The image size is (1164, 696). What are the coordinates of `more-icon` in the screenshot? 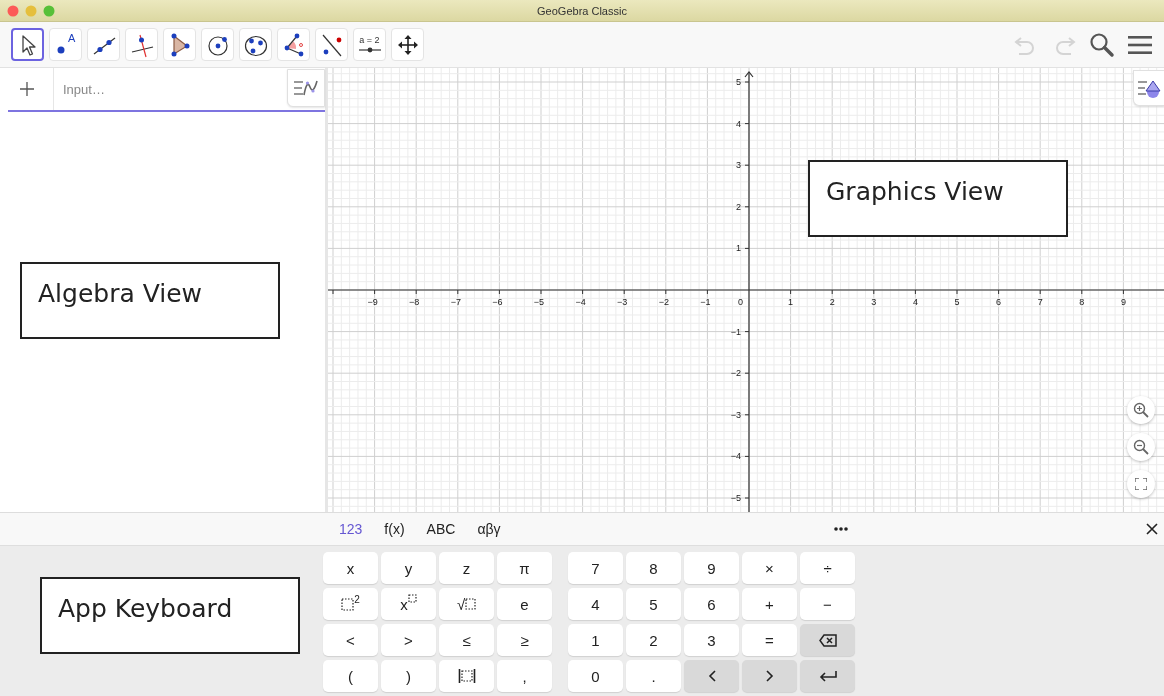 It's located at (841, 529).